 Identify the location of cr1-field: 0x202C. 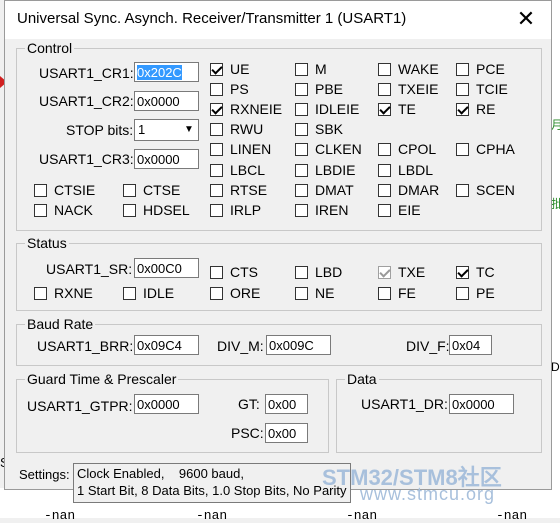
(166, 72).